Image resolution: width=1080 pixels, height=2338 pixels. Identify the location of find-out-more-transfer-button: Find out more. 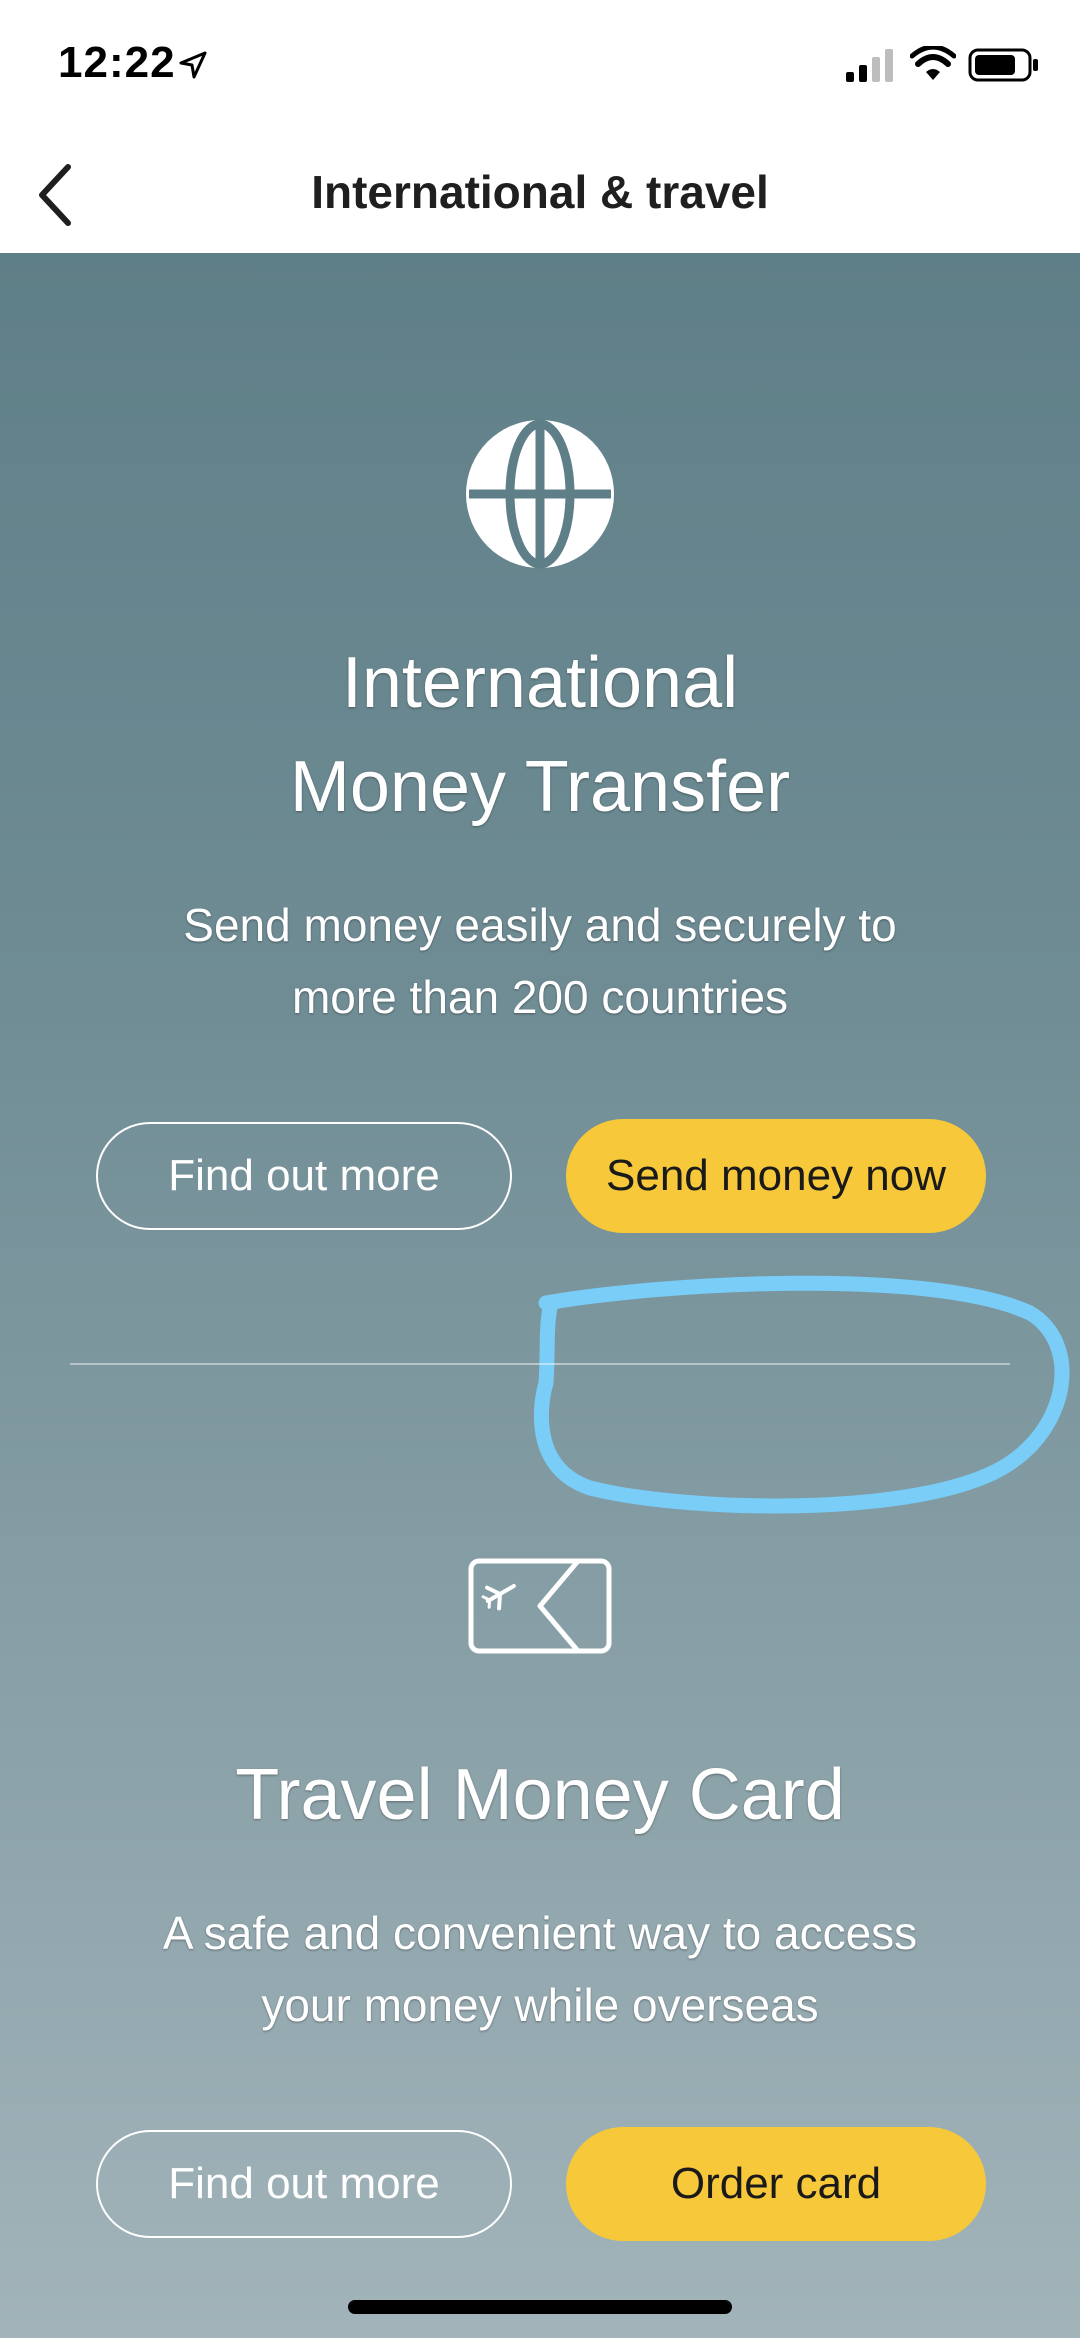
(304, 1176).